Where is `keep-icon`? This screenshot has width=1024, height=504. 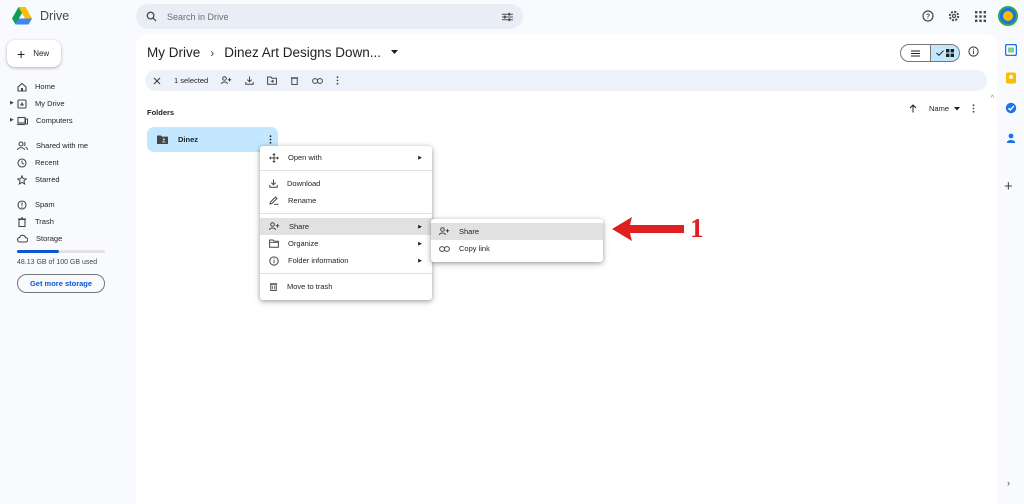 keep-icon is located at coordinates (1011, 78).